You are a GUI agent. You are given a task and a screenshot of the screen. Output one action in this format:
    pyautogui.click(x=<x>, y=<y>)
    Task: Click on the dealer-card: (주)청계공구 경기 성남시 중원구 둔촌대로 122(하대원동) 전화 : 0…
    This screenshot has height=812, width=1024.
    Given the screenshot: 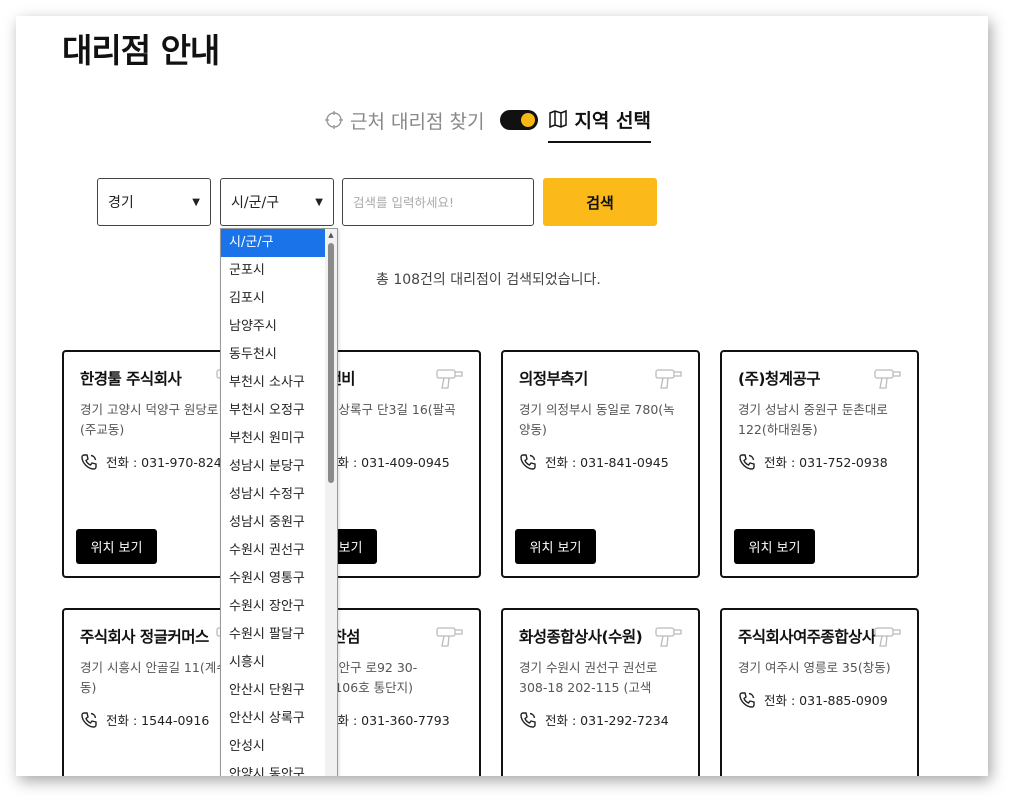 What is the action you would take?
    pyautogui.click(x=819, y=464)
    